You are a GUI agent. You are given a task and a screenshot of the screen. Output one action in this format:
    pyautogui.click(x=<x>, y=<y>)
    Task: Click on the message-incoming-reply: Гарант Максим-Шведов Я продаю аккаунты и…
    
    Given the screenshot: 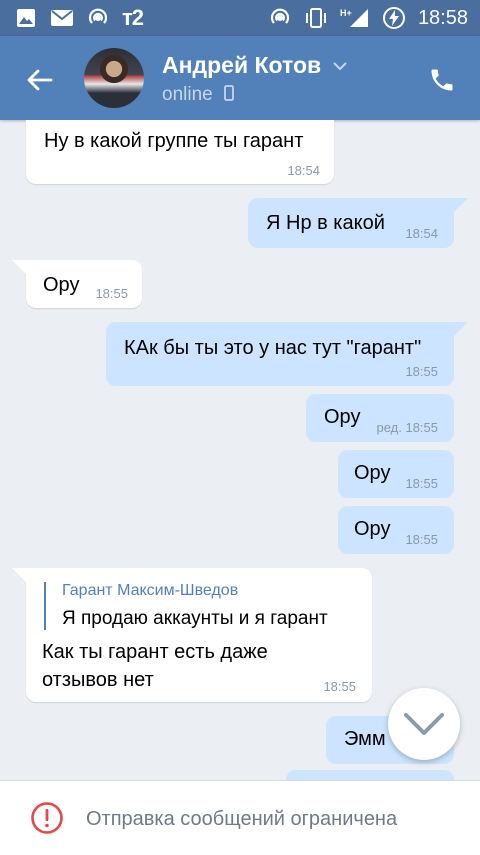 What is the action you would take?
    pyautogui.click(x=192, y=635)
    